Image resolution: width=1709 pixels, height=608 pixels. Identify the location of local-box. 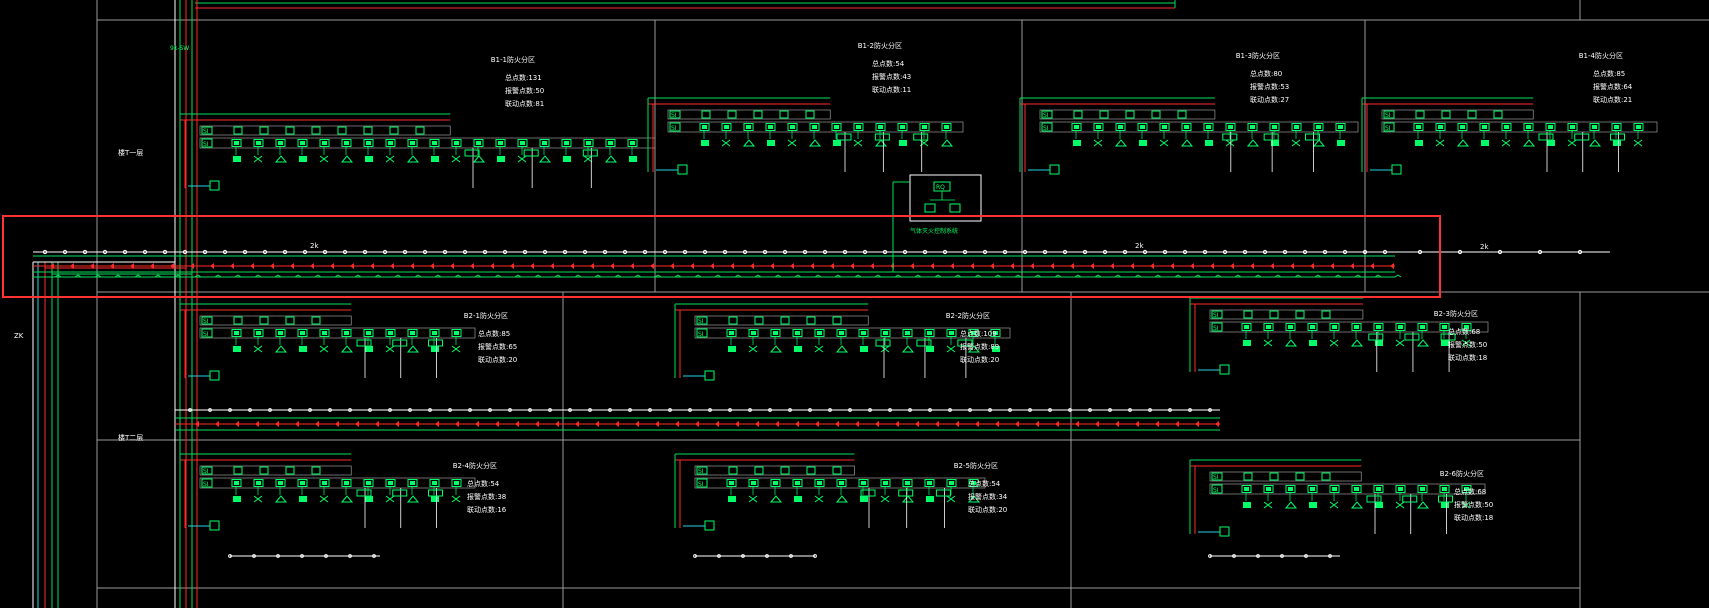
(214, 525).